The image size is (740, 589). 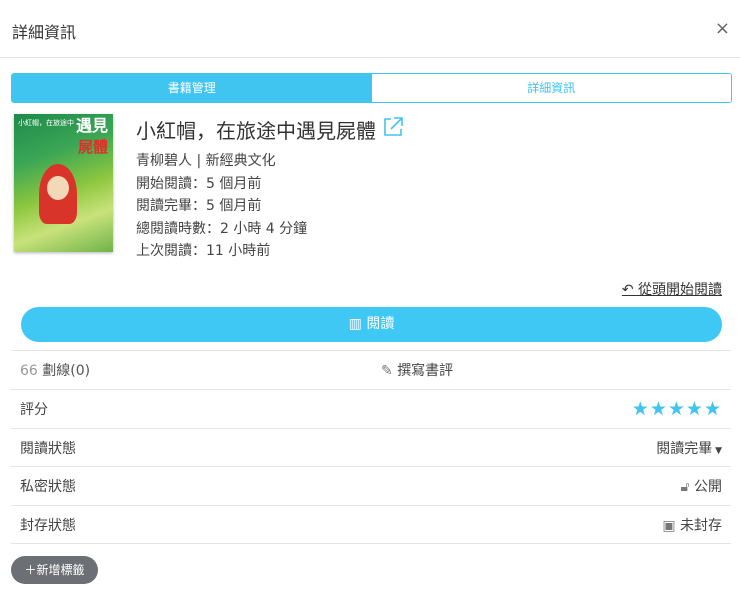 I want to click on add-tag-label: 新增標籤, so click(x=60, y=570).